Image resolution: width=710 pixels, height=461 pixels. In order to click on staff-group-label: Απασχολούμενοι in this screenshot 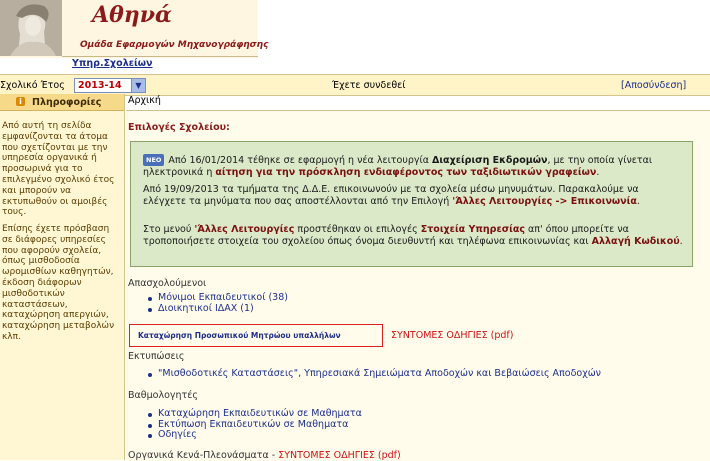, I will do `click(167, 283)`.